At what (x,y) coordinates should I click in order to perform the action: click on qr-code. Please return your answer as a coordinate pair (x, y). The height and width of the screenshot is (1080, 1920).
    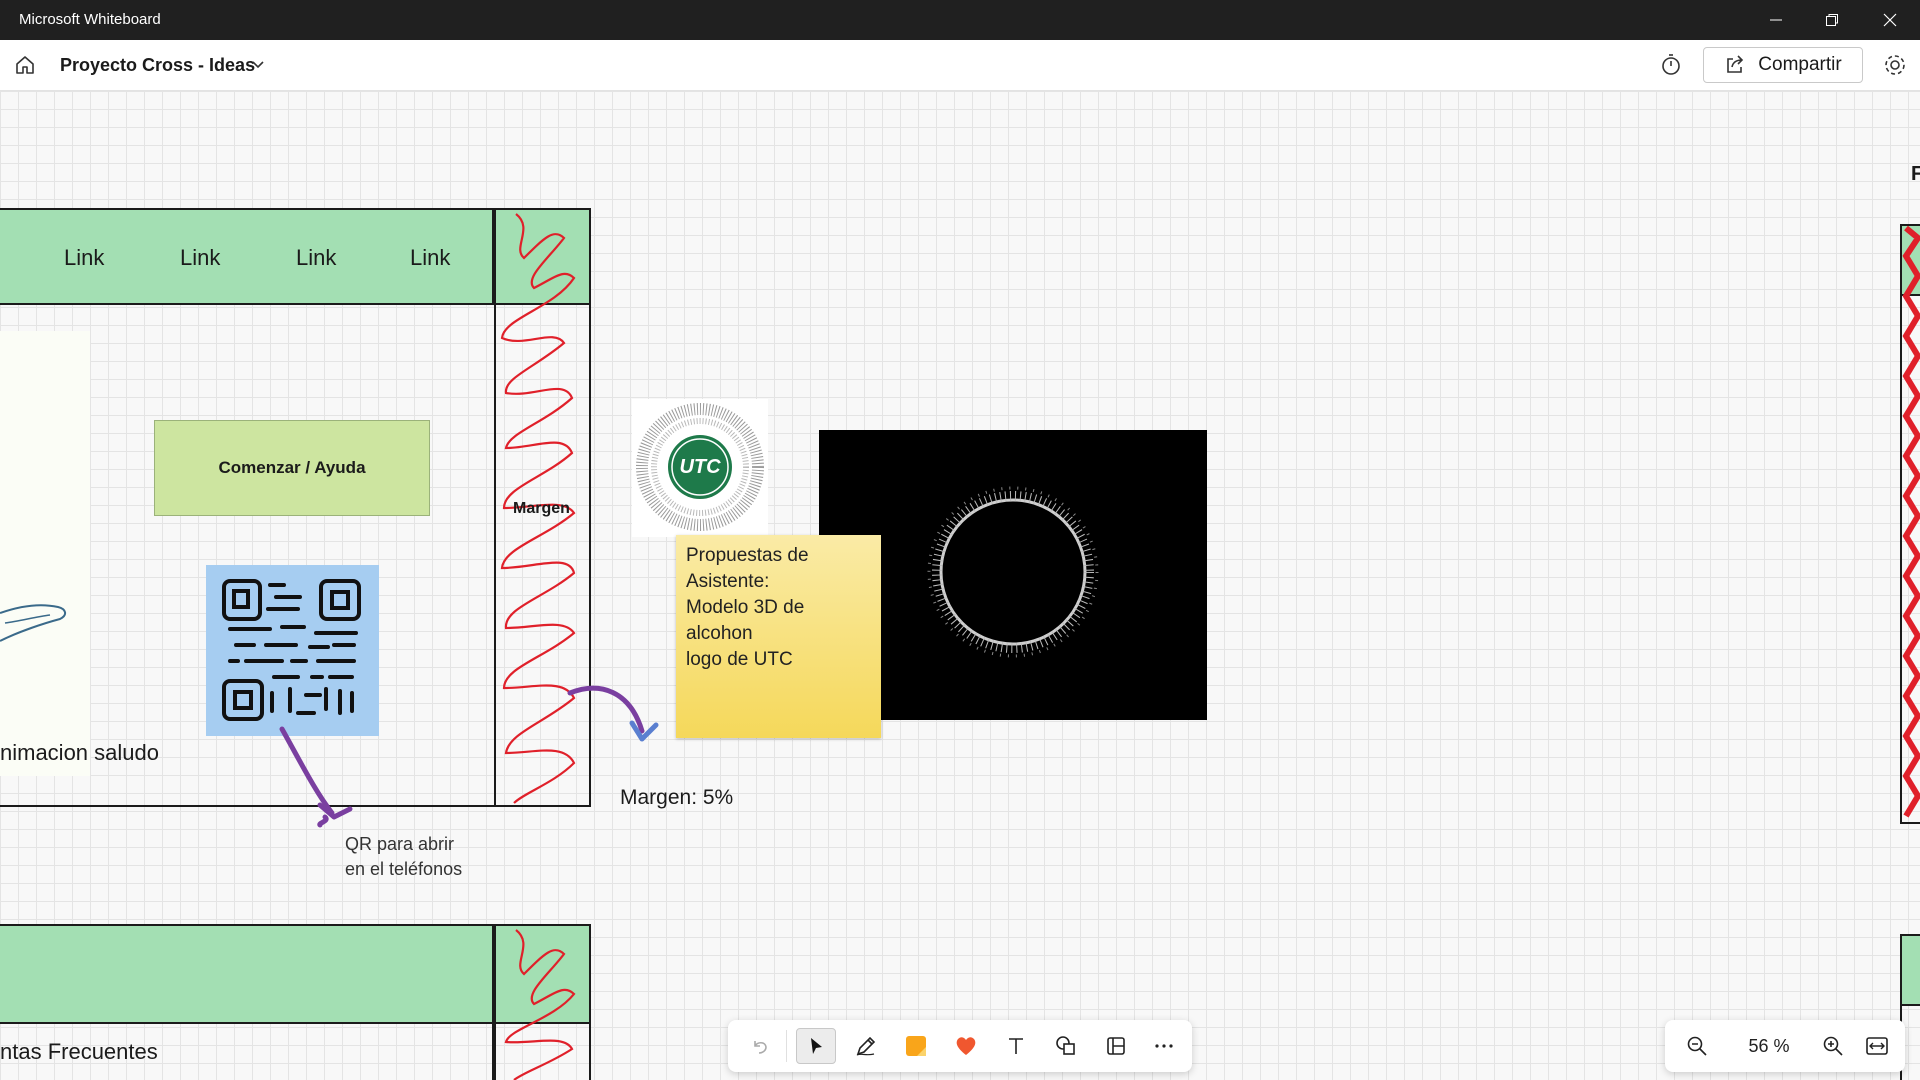
    Looking at the image, I should click on (292, 650).